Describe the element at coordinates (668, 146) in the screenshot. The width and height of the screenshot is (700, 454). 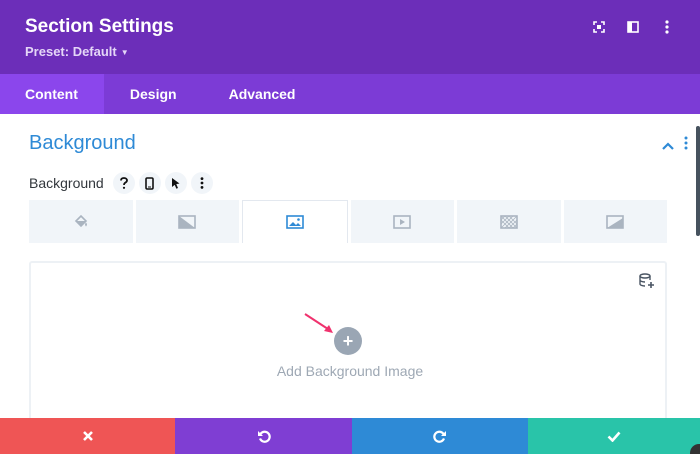
I see `collapse-chevron-icon` at that location.